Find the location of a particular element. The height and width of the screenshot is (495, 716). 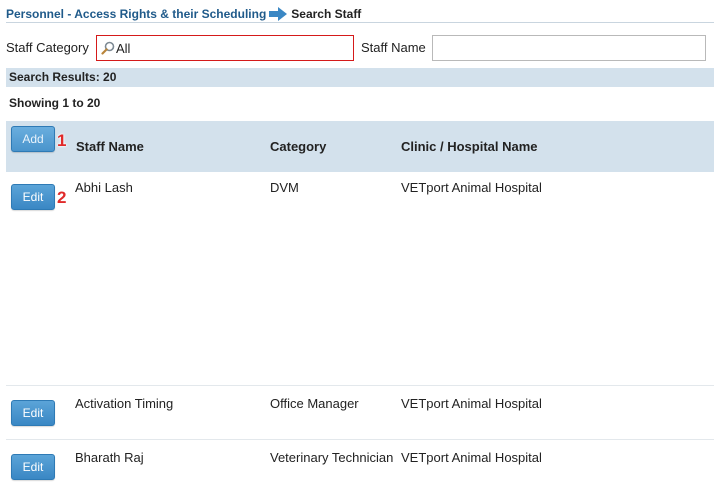

column-header-category: Category is located at coordinates (298, 146).